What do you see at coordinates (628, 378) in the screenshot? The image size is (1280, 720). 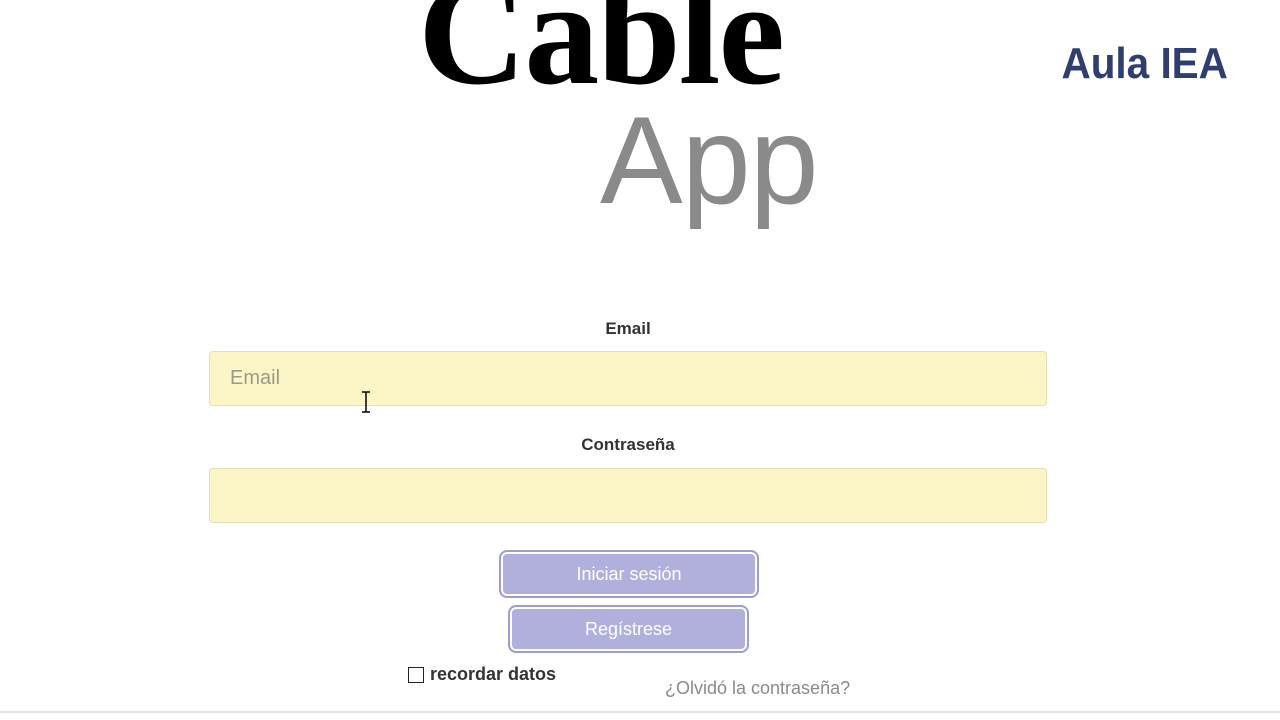 I see `email-field` at bounding box center [628, 378].